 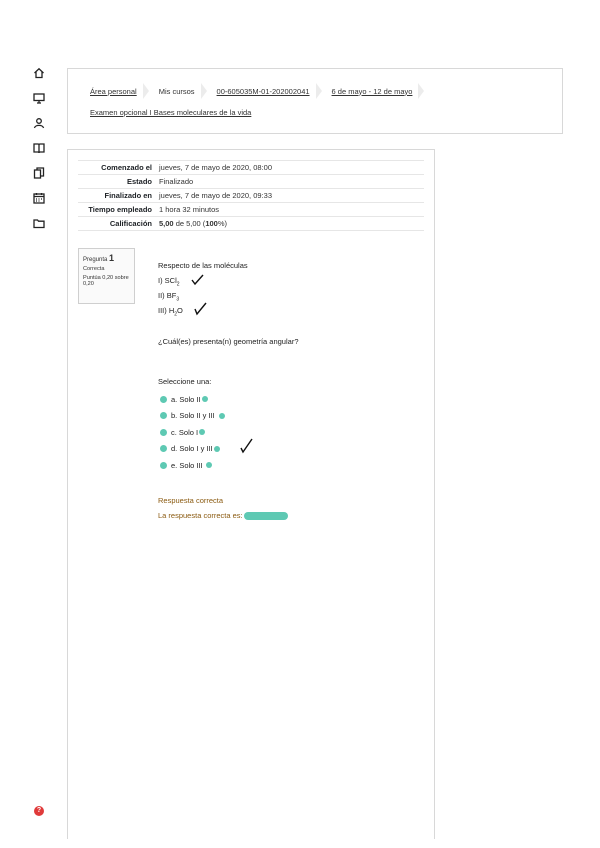 I want to click on summary-label: Estado, so click(x=139, y=181).